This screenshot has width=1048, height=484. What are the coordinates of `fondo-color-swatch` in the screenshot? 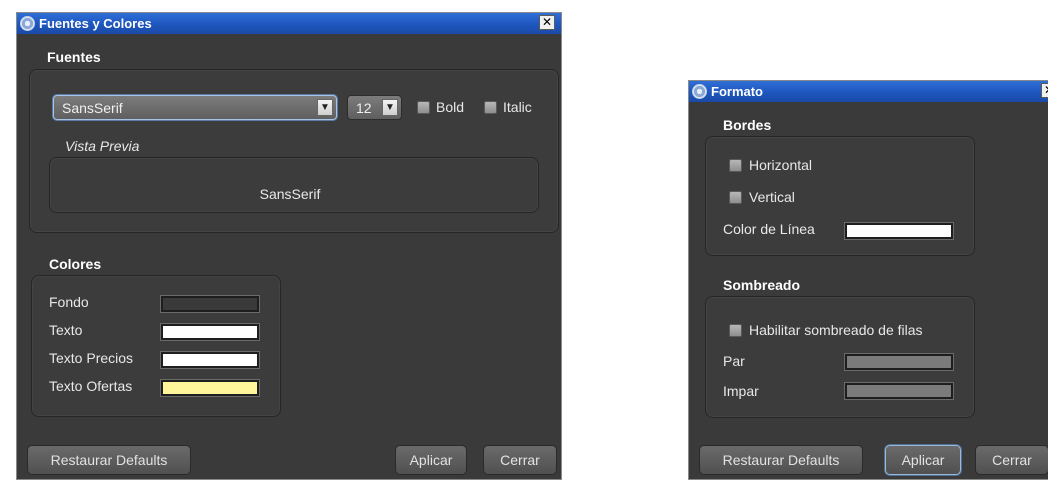 It's located at (210, 304).